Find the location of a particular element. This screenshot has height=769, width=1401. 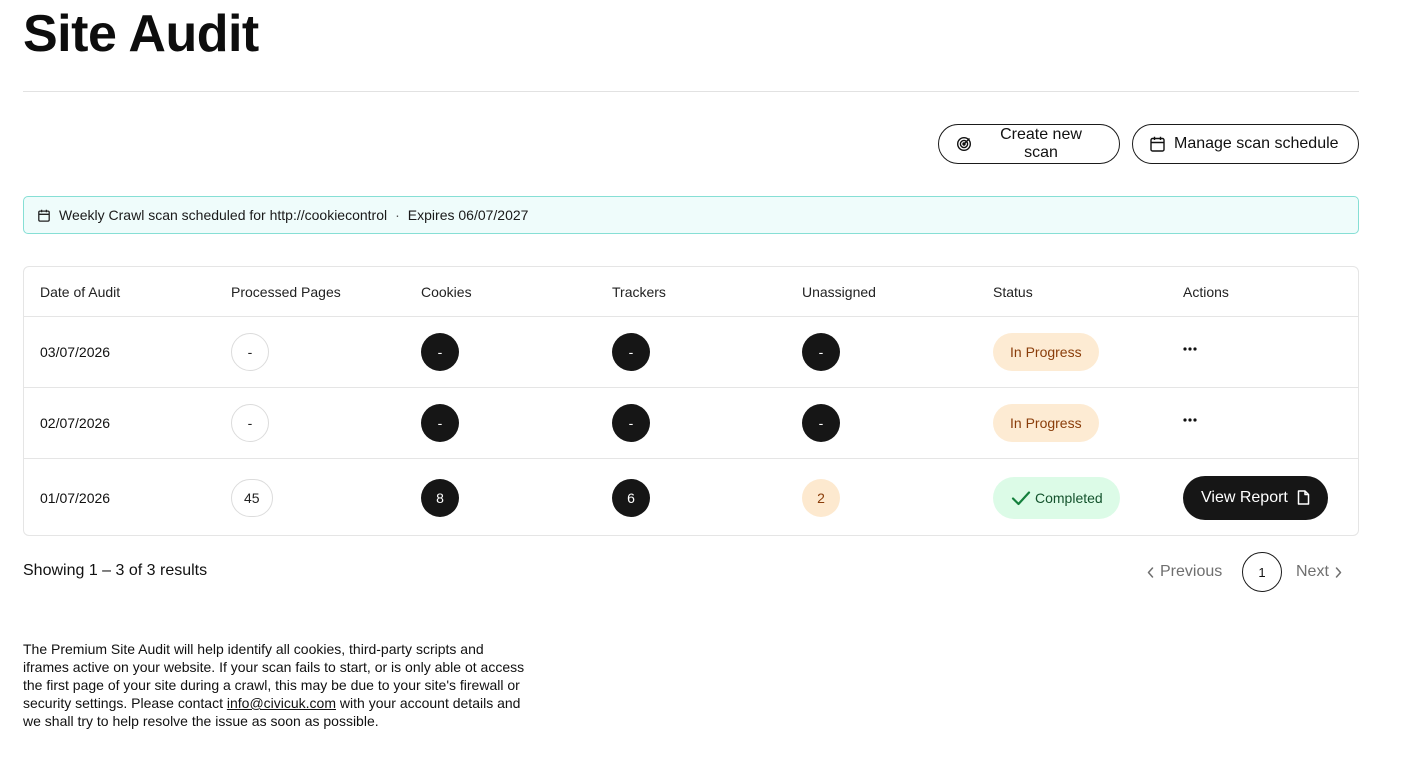

next-page-button: Next is located at coordinates (1319, 572).